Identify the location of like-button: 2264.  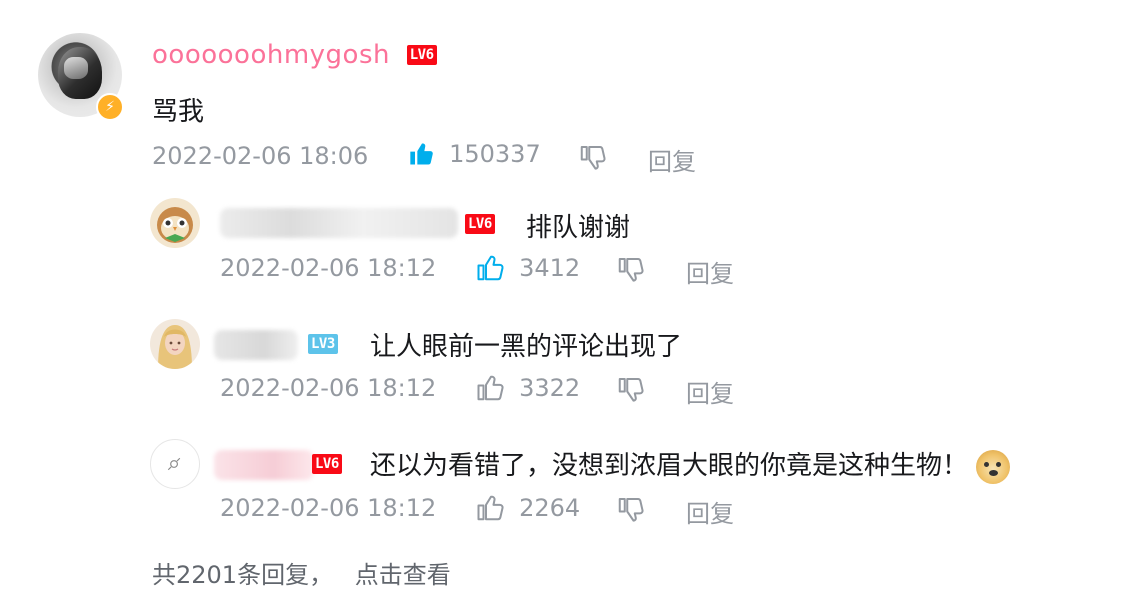
(528, 508).